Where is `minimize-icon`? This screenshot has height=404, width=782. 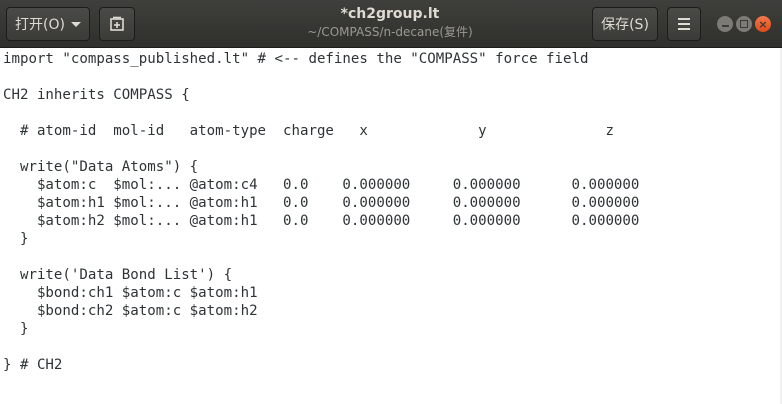 minimize-icon is located at coordinates (725, 25).